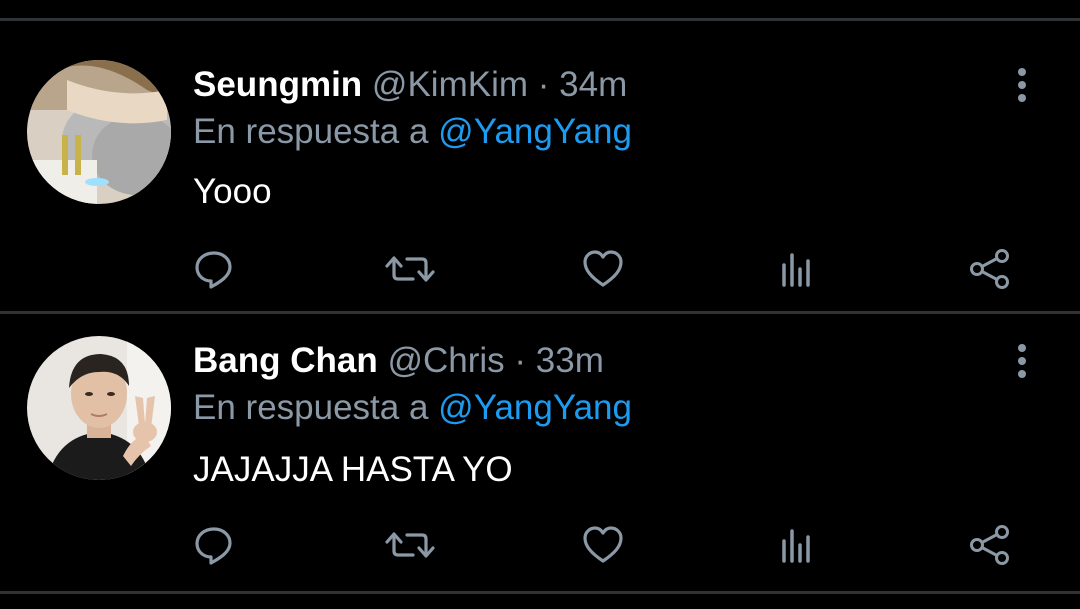 This screenshot has height=609, width=1080. I want to click on tweet-divider, so click(540, 312).